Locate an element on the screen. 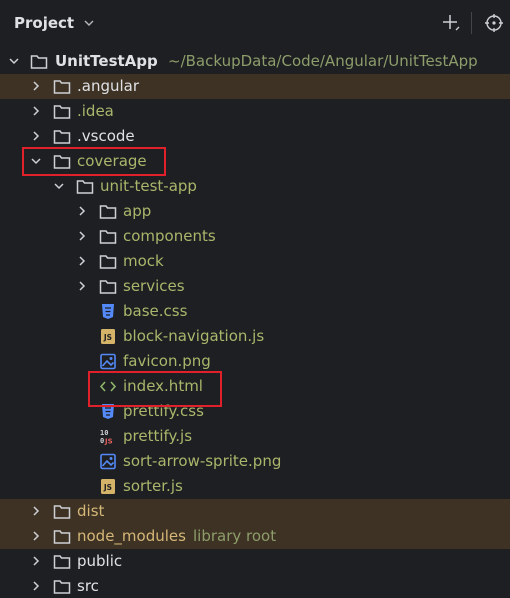  tree-row-label: public is located at coordinates (100, 561).